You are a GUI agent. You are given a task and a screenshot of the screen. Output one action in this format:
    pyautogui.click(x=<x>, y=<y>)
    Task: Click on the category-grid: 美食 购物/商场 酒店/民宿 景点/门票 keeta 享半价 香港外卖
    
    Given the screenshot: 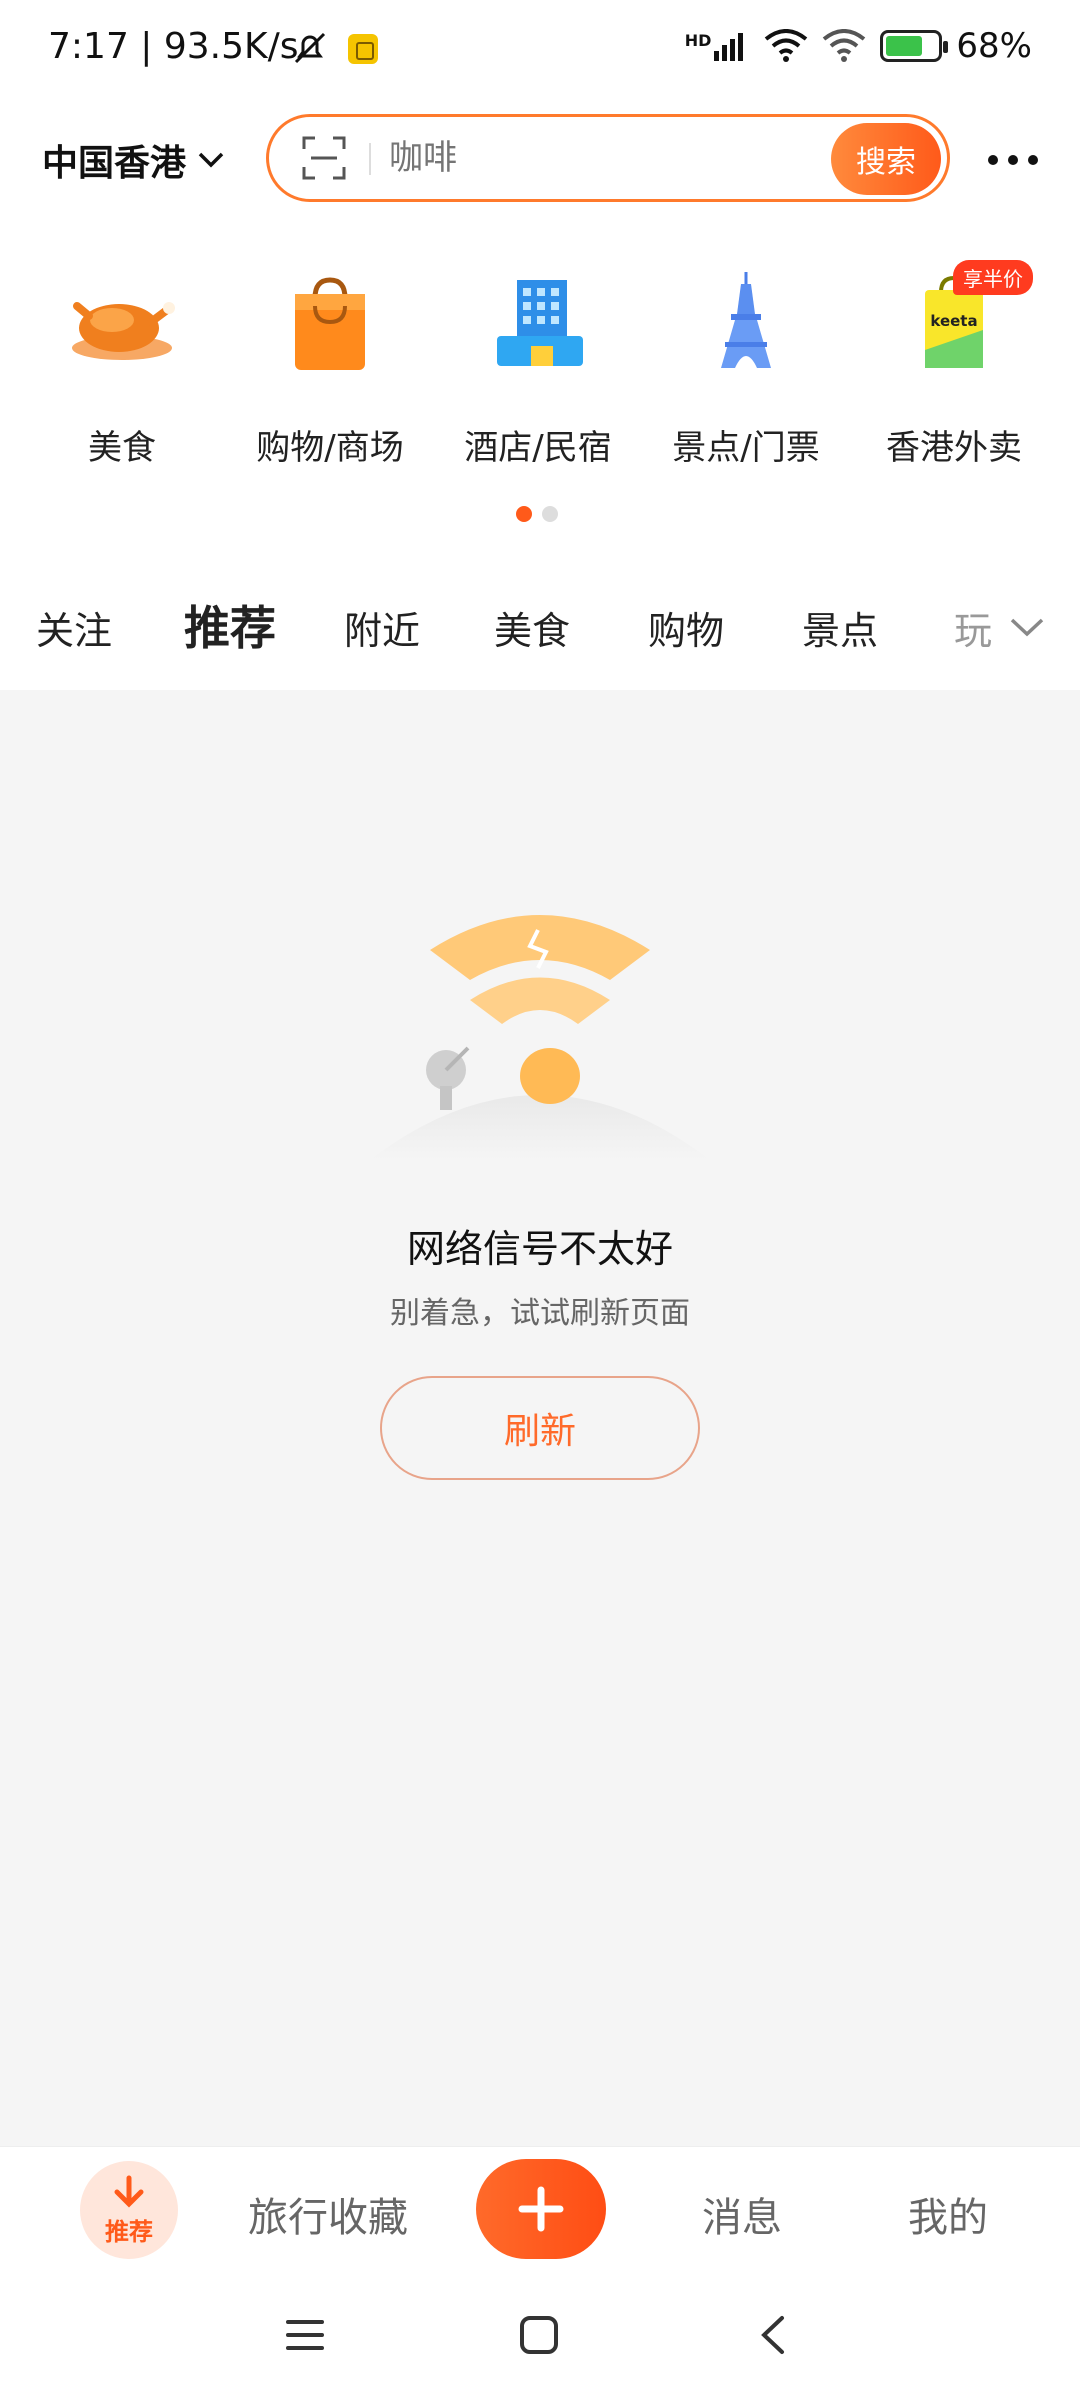 What is the action you would take?
    pyautogui.click(x=540, y=375)
    